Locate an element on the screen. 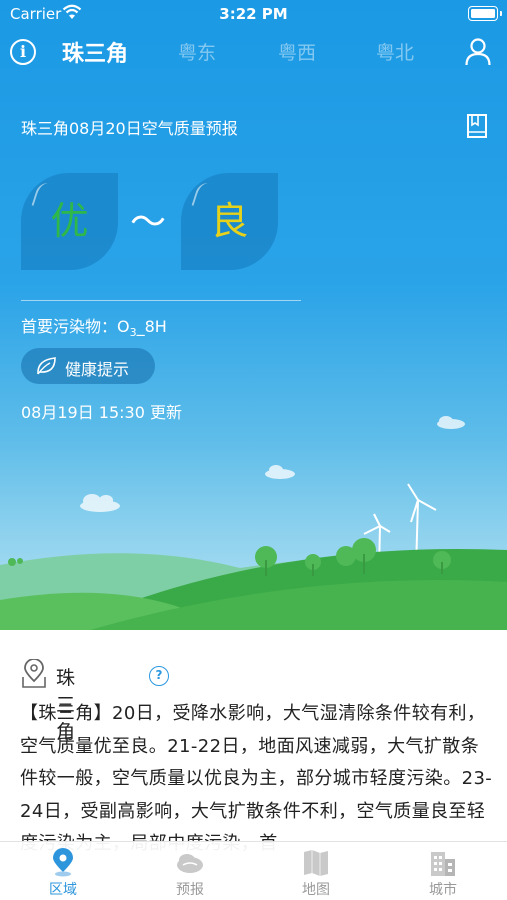 The image size is (507, 900). primary-pollutant: 首要污染物：O3_8H is located at coordinates (94, 326).